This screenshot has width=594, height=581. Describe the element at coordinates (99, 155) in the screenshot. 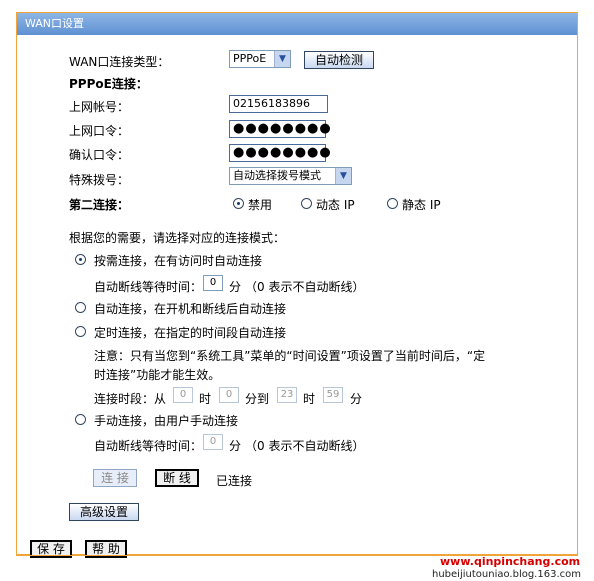

I see `confirm-password-label: 确认口令：` at that location.